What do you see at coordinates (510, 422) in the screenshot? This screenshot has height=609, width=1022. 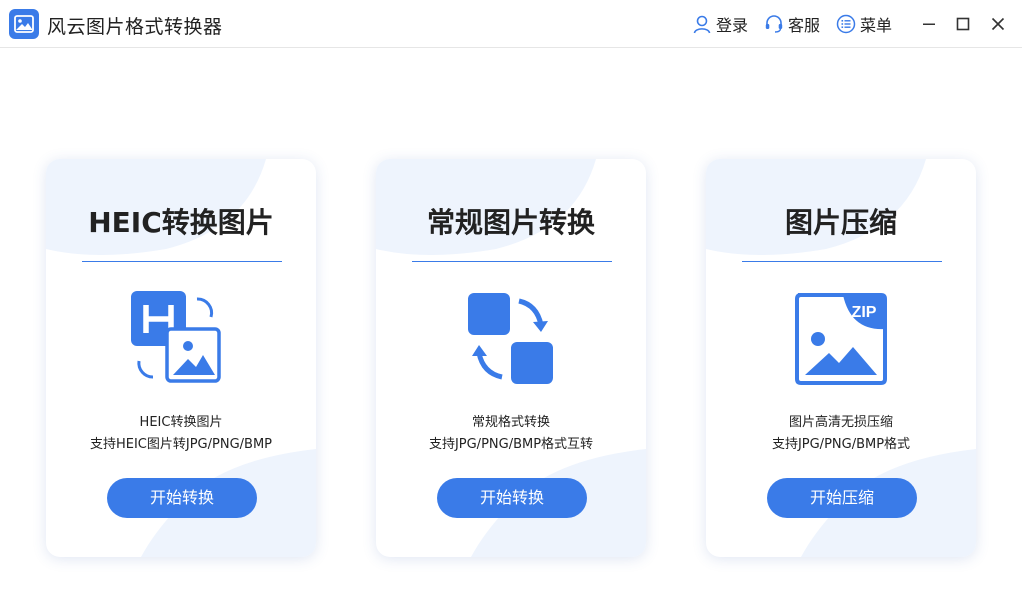 I see `card-description-line1: 常规格式转换` at bounding box center [510, 422].